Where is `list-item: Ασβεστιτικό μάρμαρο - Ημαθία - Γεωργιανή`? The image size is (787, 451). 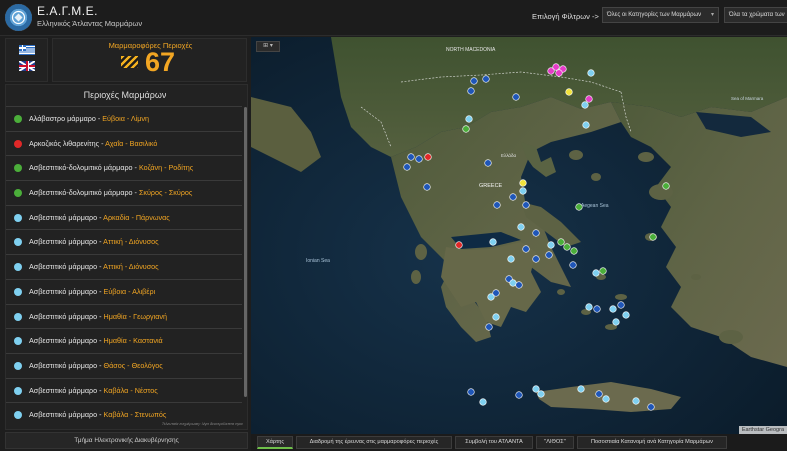
list-item: Ασβεστιτικό μάρμαρο - Ημαθία - Γεωργιανή is located at coordinates (124, 316).